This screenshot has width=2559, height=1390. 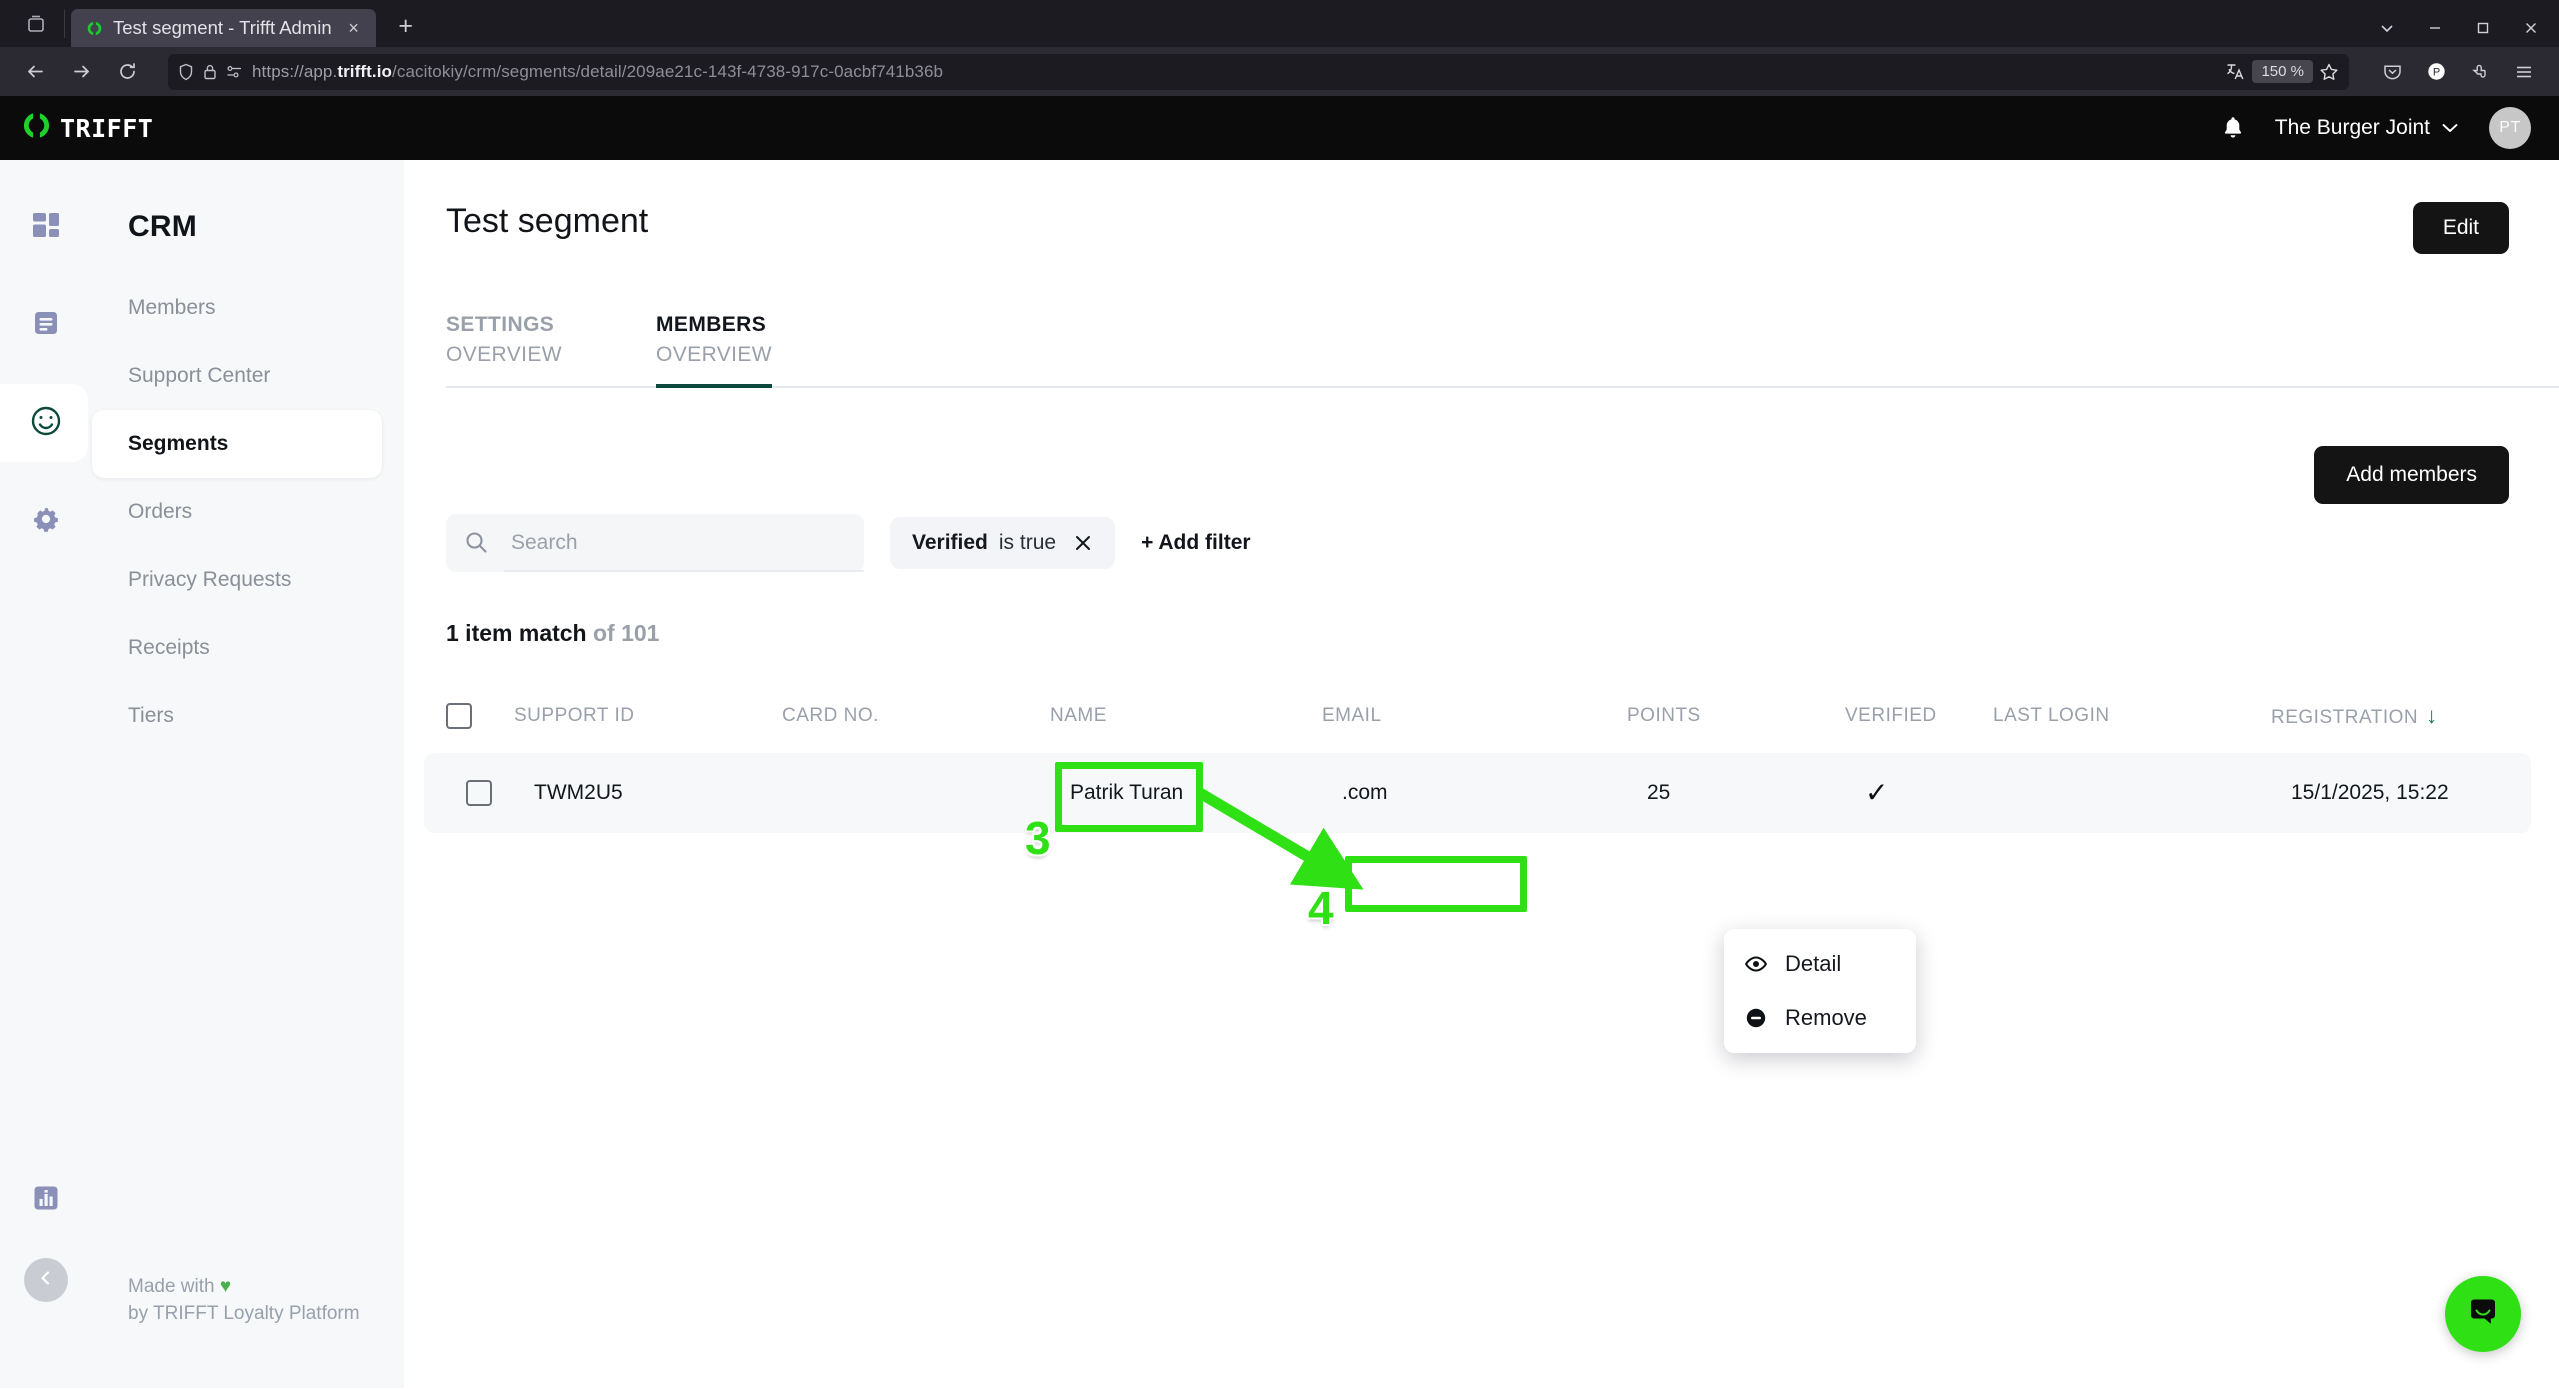 I want to click on search-box, so click(x=655, y=542).